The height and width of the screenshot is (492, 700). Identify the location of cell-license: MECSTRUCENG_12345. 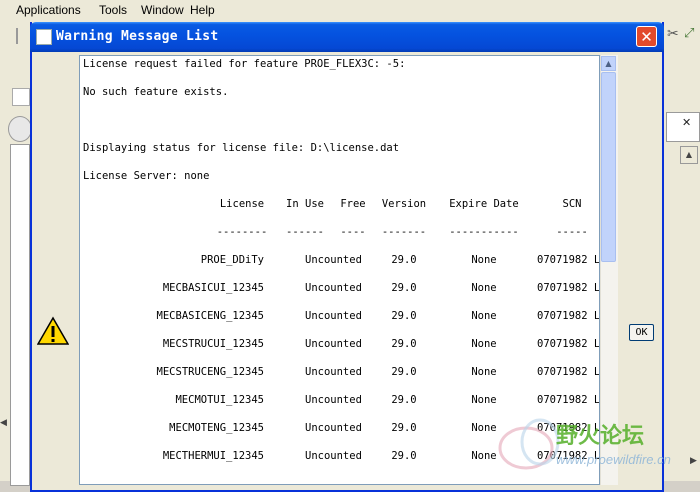
(210, 372).